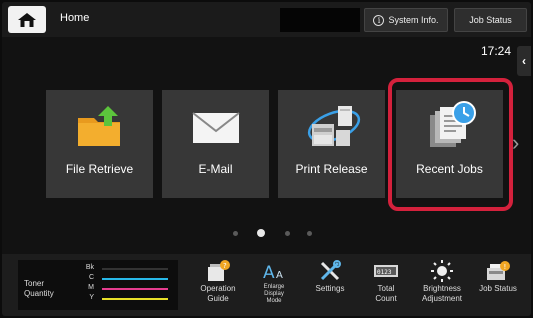  What do you see at coordinates (495, 51) in the screenshot?
I see `clock: 17:24` at bounding box center [495, 51].